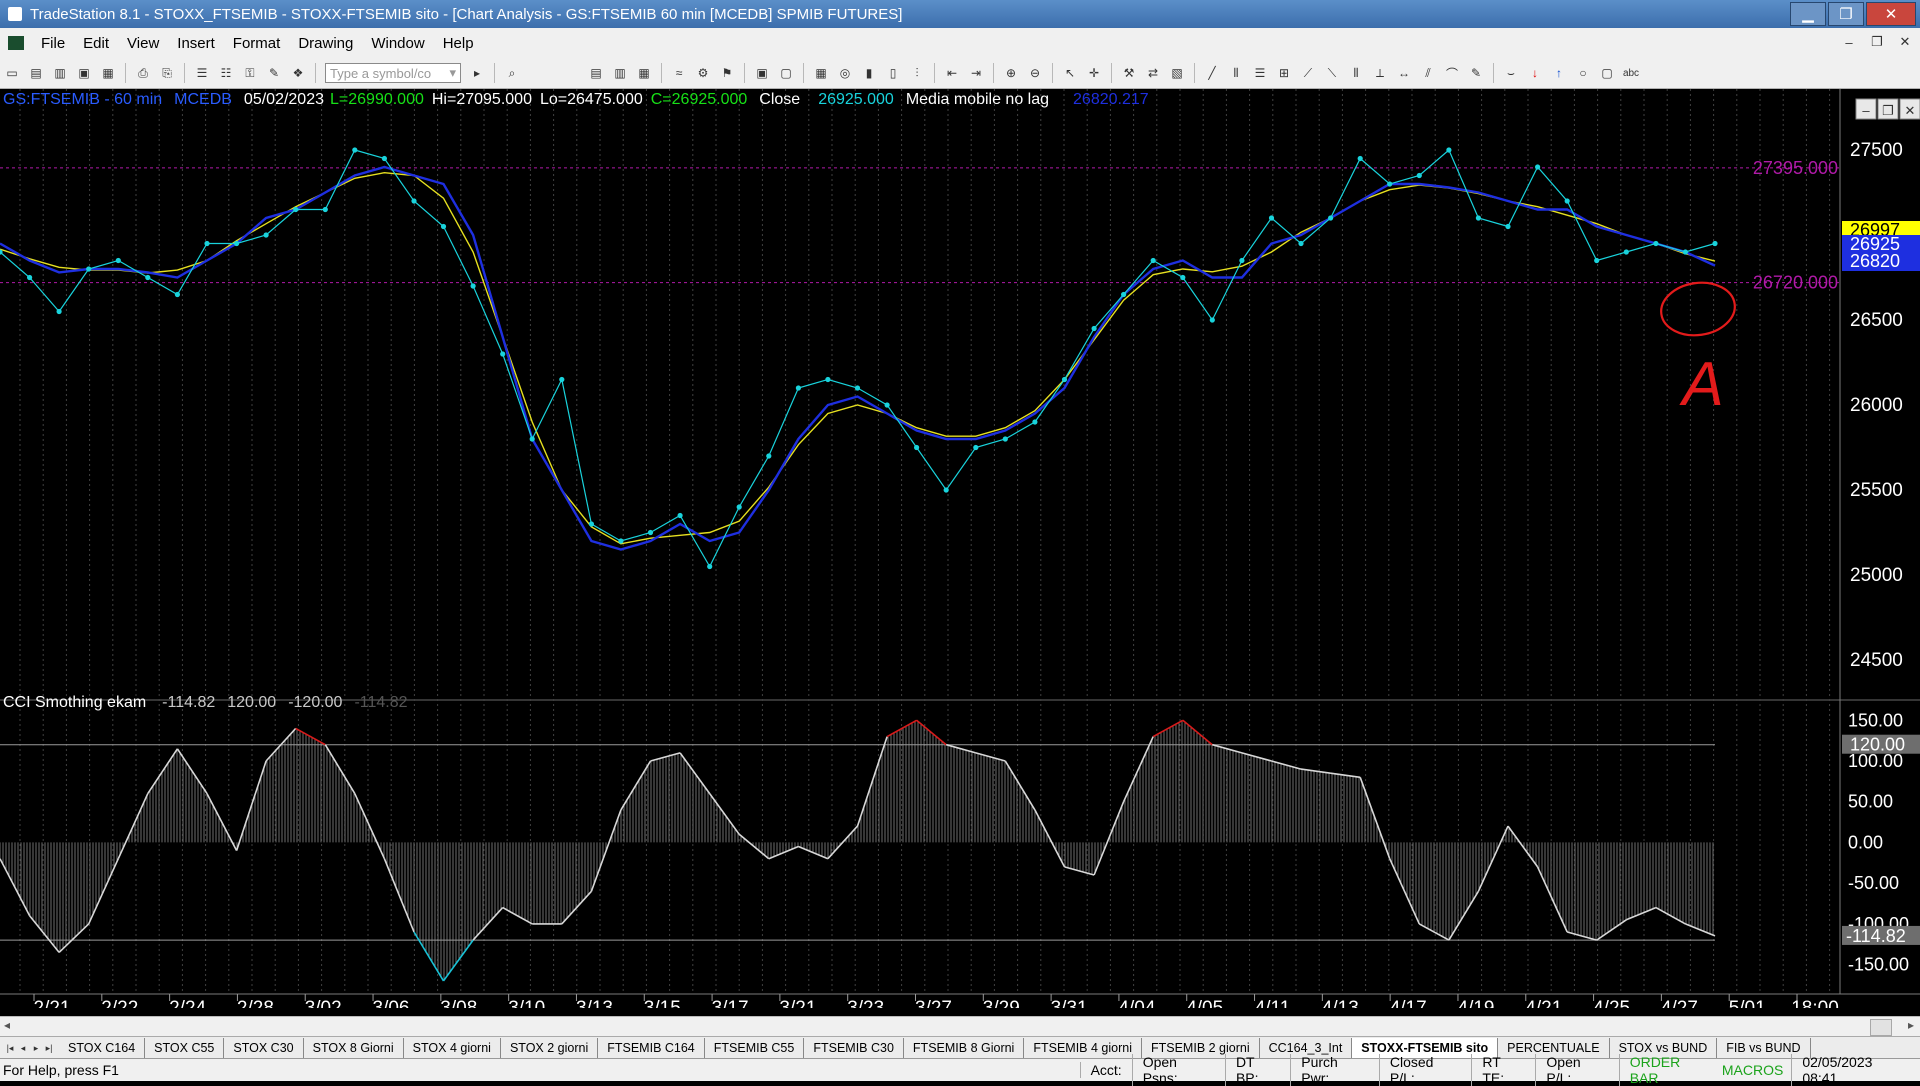  What do you see at coordinates (1511, 73) in the screenshot?
I see `curve-icon: ⌣` at bounding box center [1511, 73].